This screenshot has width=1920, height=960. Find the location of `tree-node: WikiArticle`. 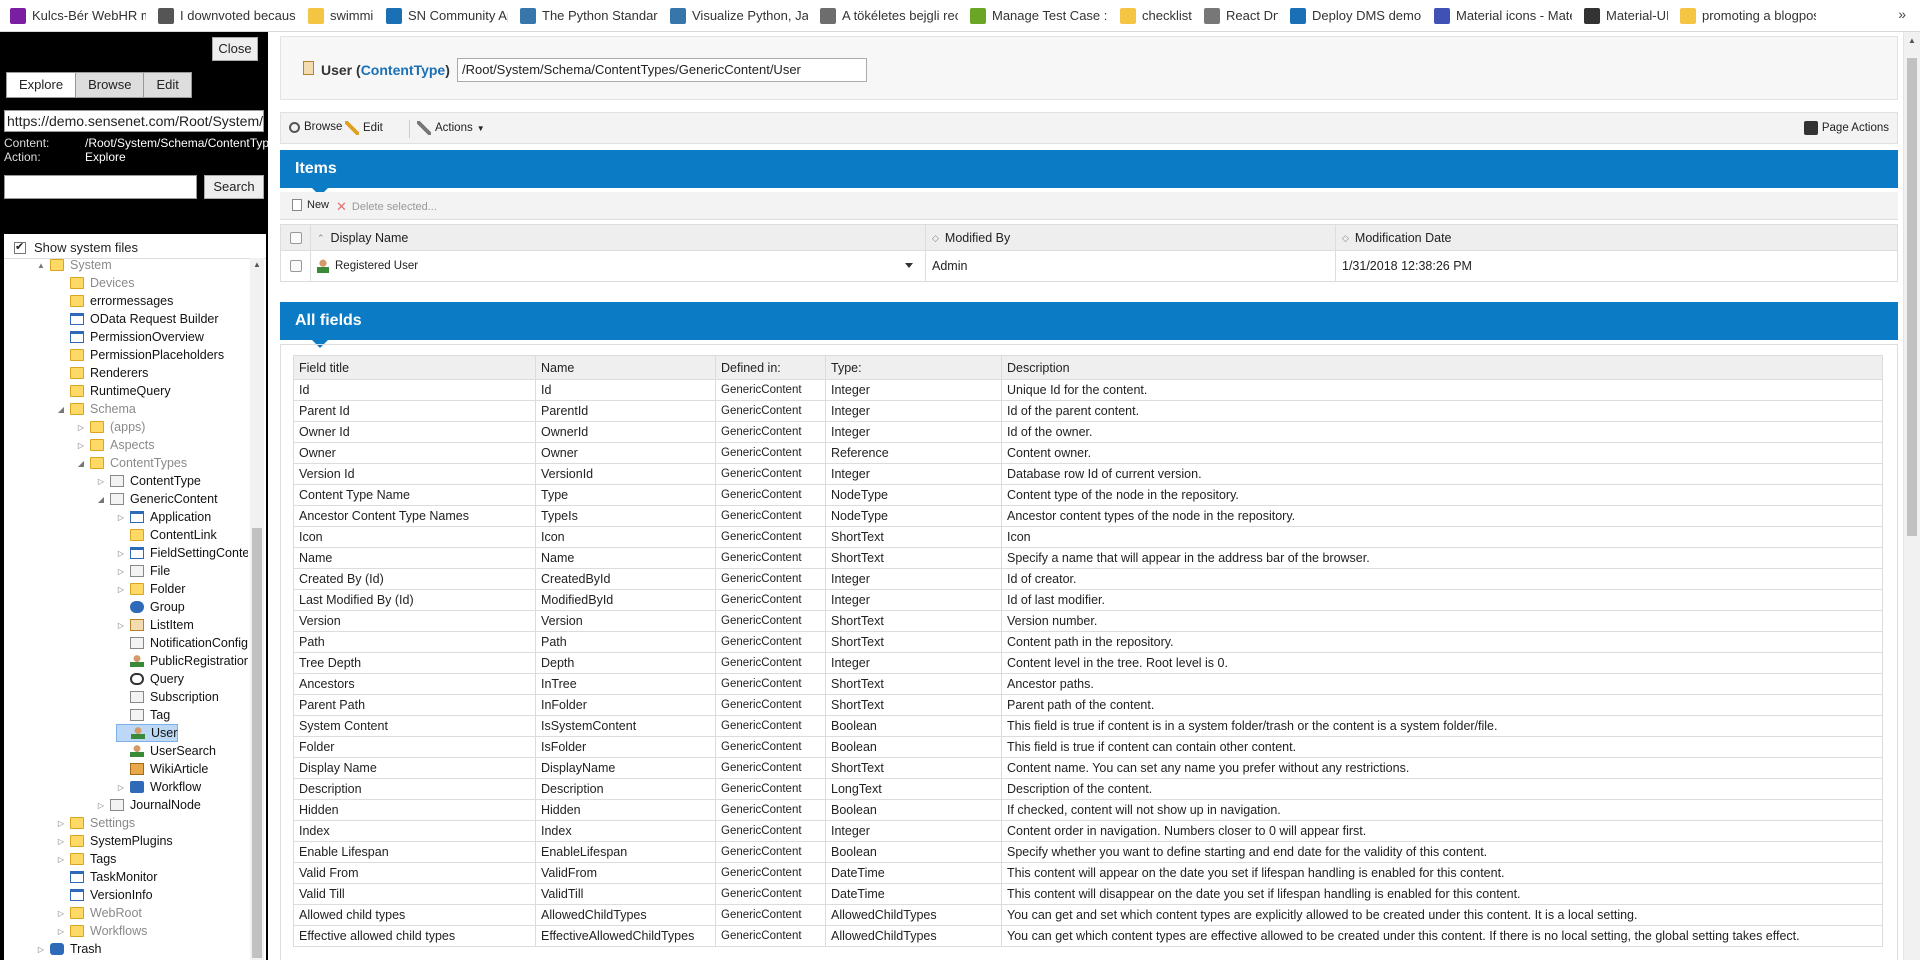

tree-node: WikiArticle is located at coordinates (162, 769).